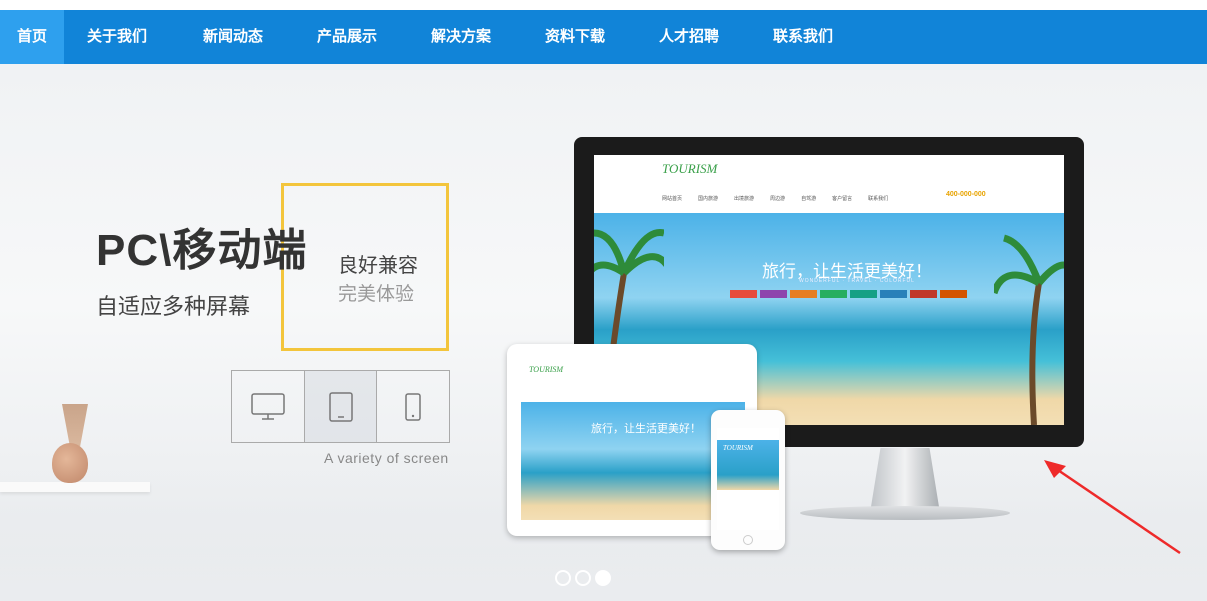 This screenshot has height=601, width=1207. Describe the element at coordinates (905, 513) in the screenshot. I see `monitor-stand-base` at that location.